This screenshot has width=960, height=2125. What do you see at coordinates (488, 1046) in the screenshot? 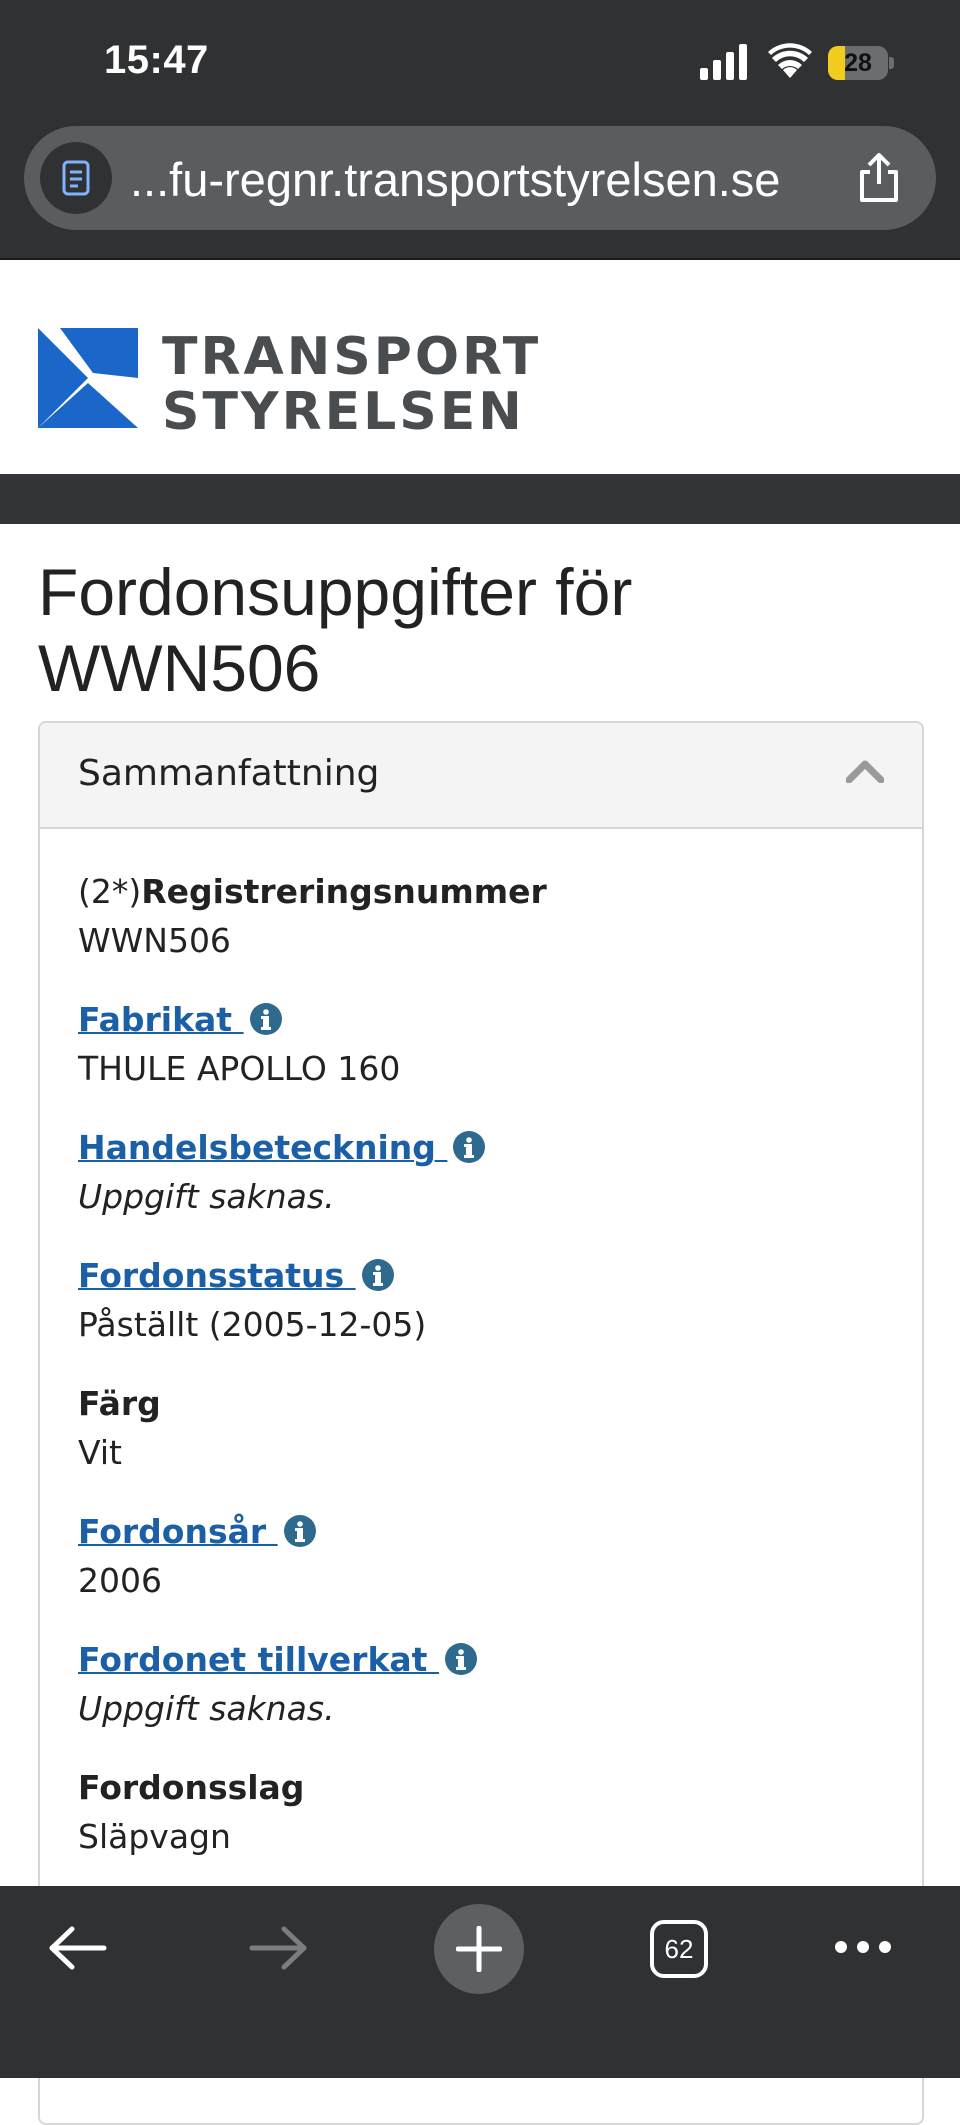
I see `field-fabrikat: Fabrikat THULE APOLLO 160` at bounding box center [488, 1046].